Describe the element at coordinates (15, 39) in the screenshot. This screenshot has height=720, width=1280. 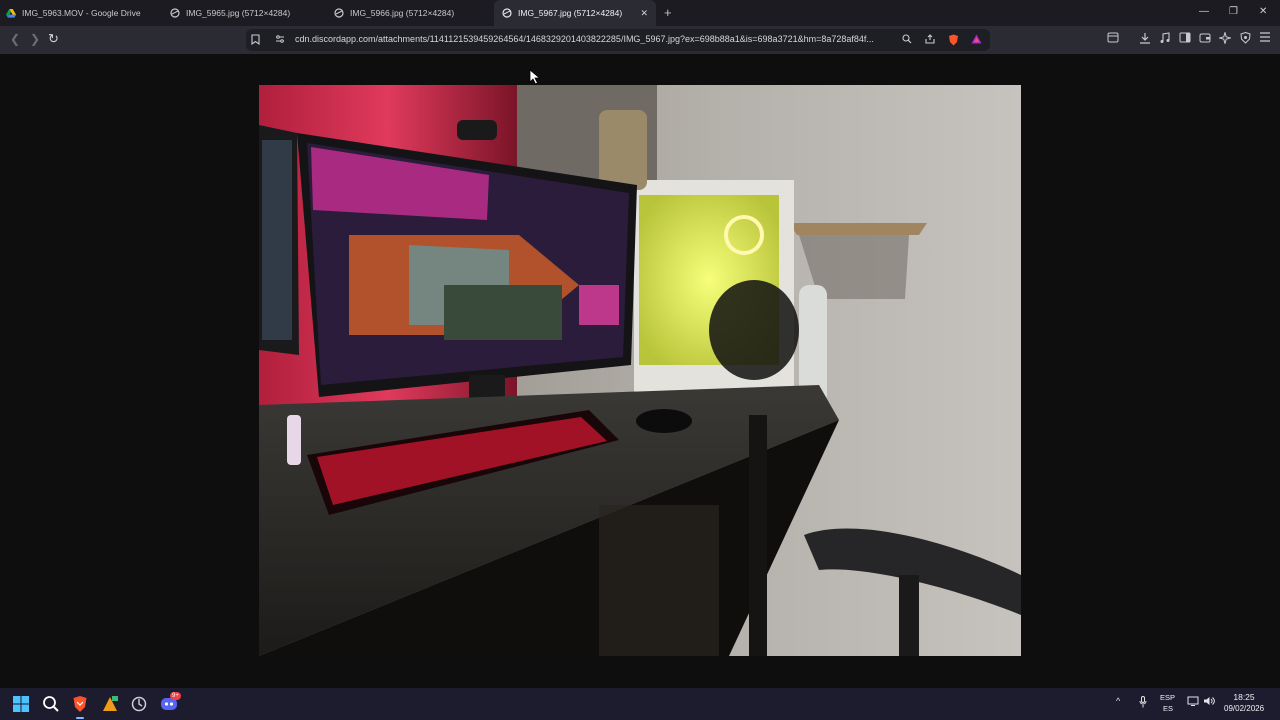
I see `back-button: ❮` at that location.